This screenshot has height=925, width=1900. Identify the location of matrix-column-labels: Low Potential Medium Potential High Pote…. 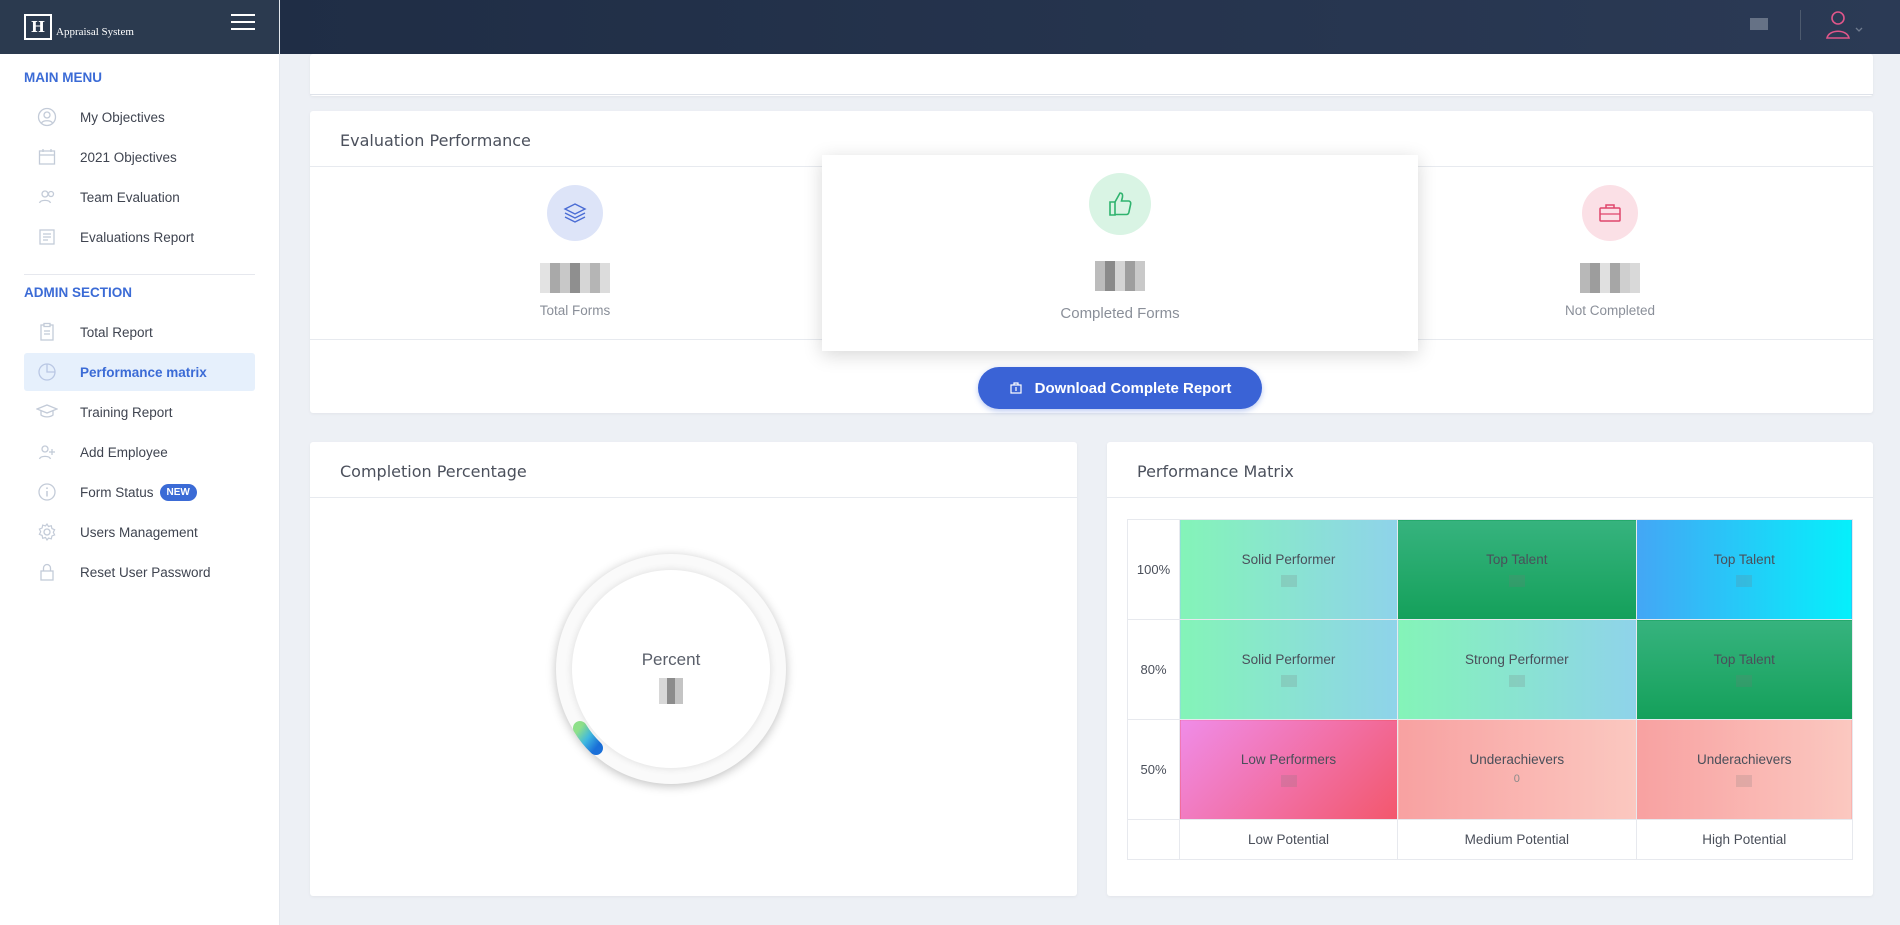
(1490, 839).